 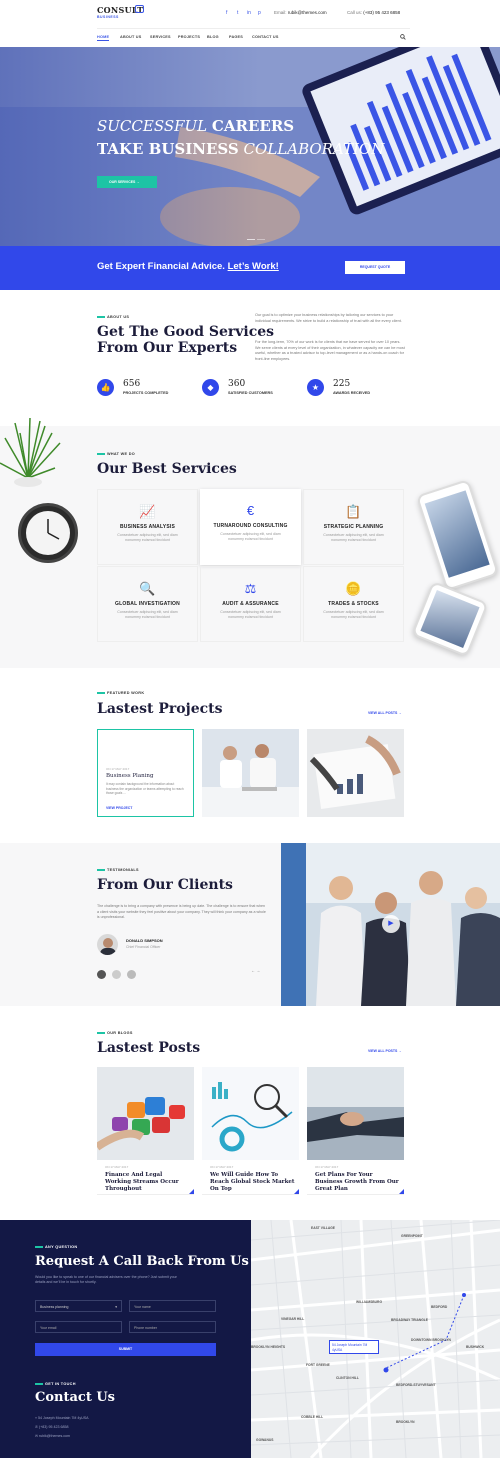 I want to click on client-role: Chief Financial Officer, so click(x=143, y=947).